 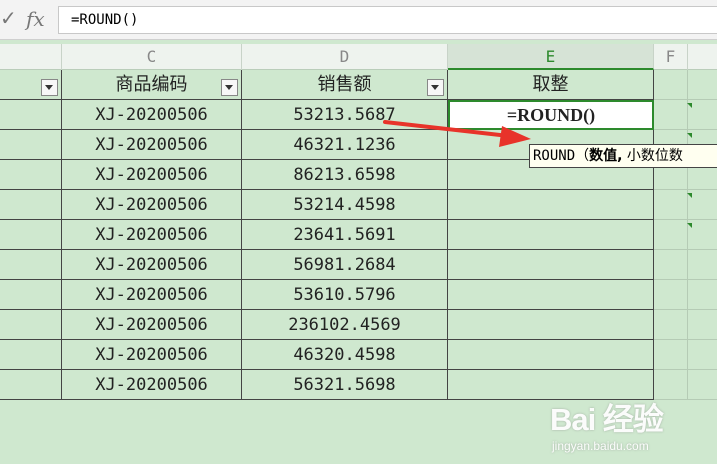 I want to click on column-header-row: C D E F, so click(x=358, y=57).